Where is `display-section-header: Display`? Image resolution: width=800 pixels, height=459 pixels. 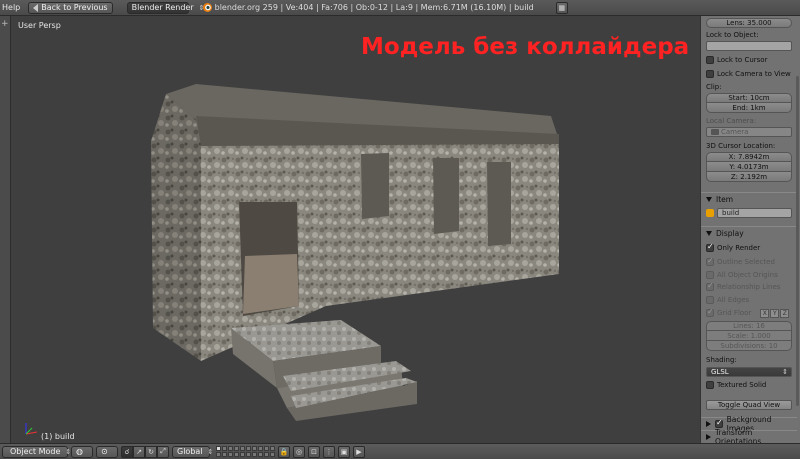
display-section-header: Display is located at coordinates (749, 232).